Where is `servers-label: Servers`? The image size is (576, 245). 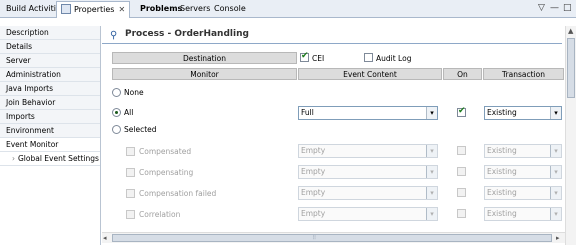
servers-label: Servers is located at coordinates (195, 8).